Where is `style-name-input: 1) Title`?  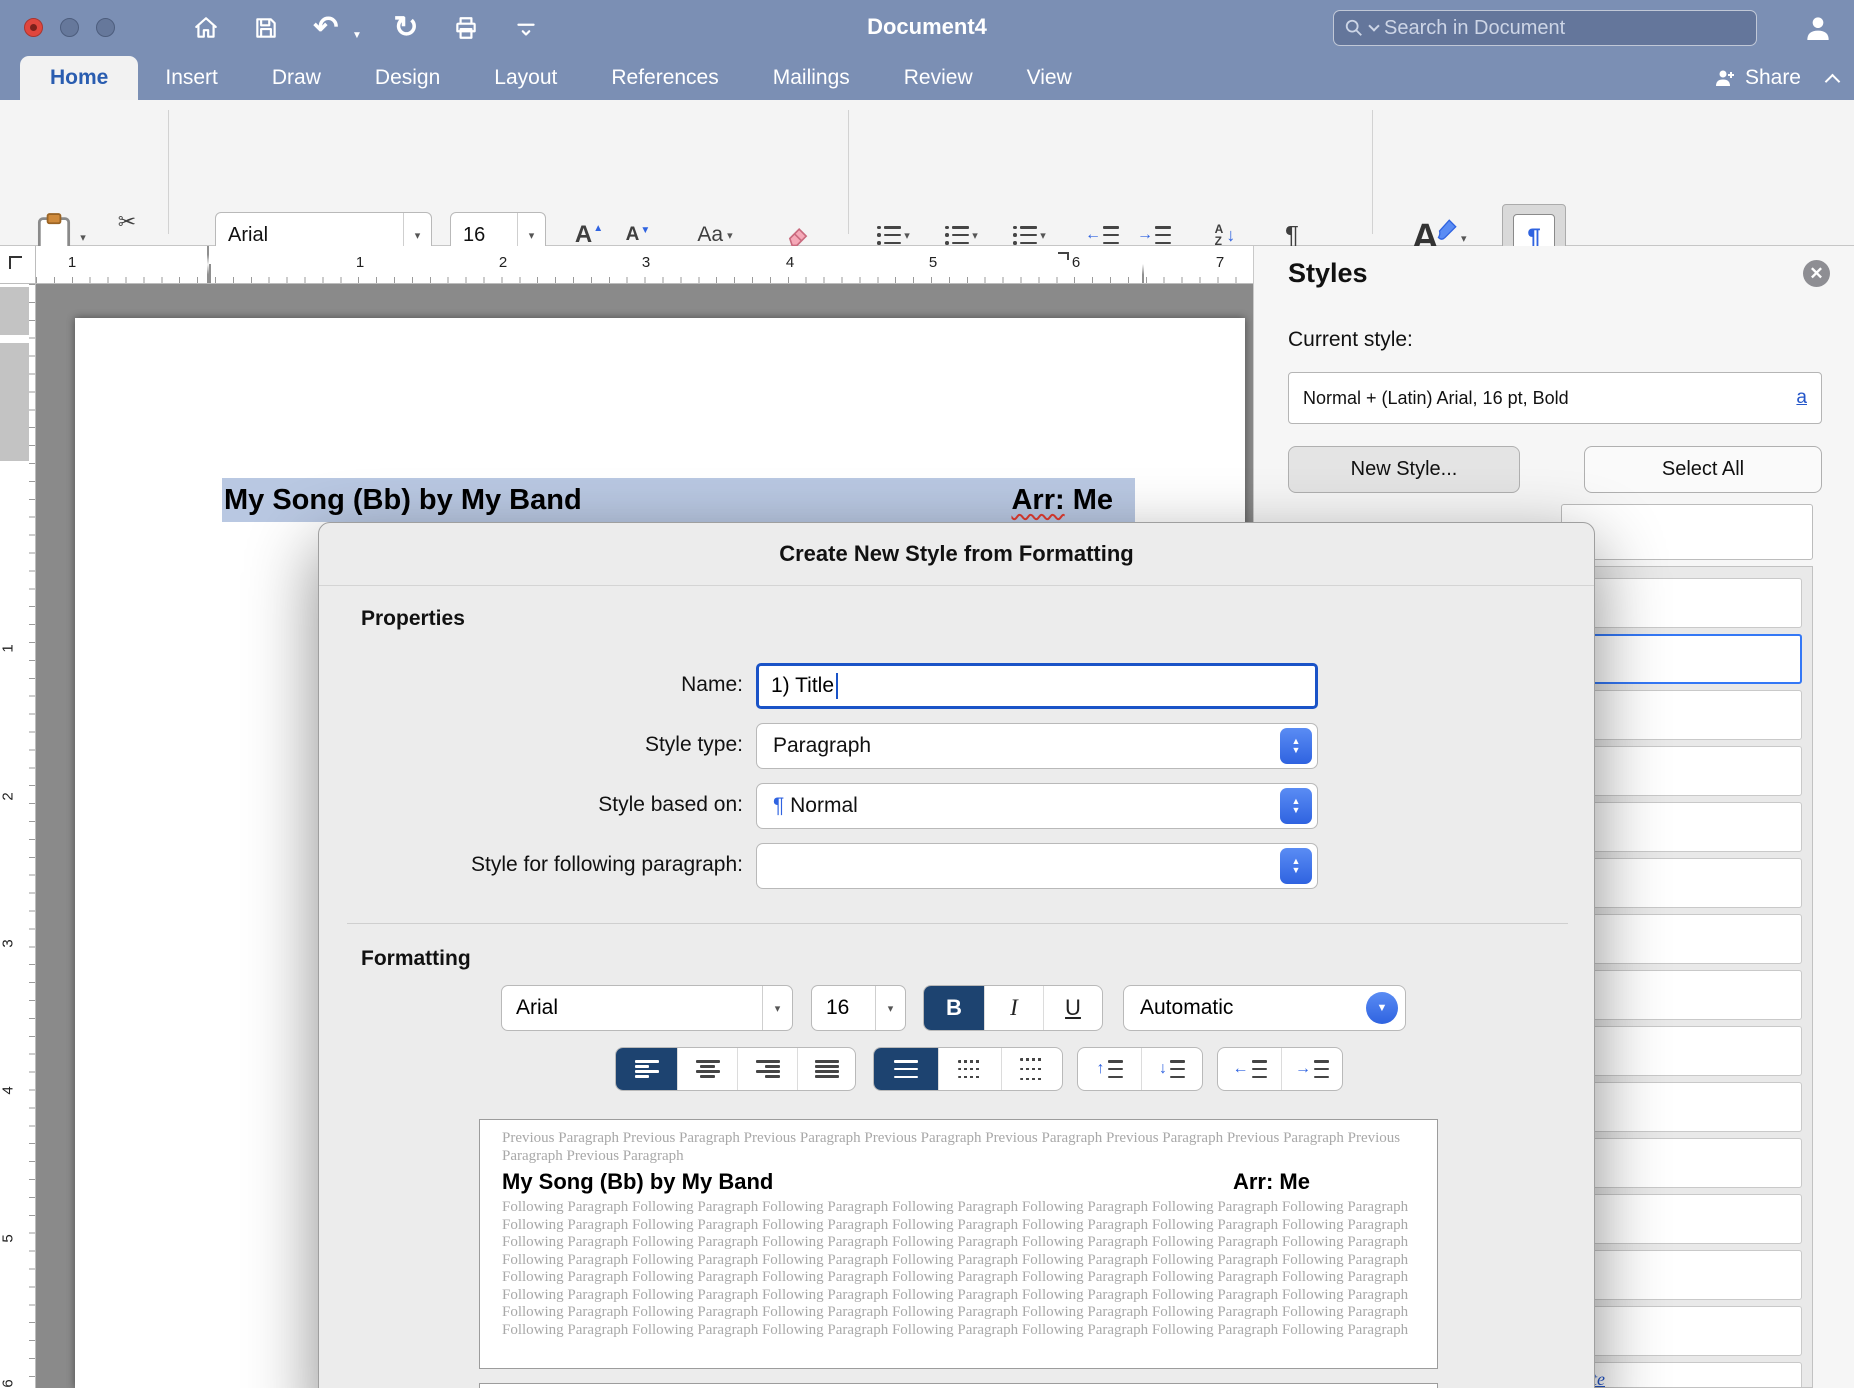 style-name-input: 1) Title is located at coordinates (1037, 686).